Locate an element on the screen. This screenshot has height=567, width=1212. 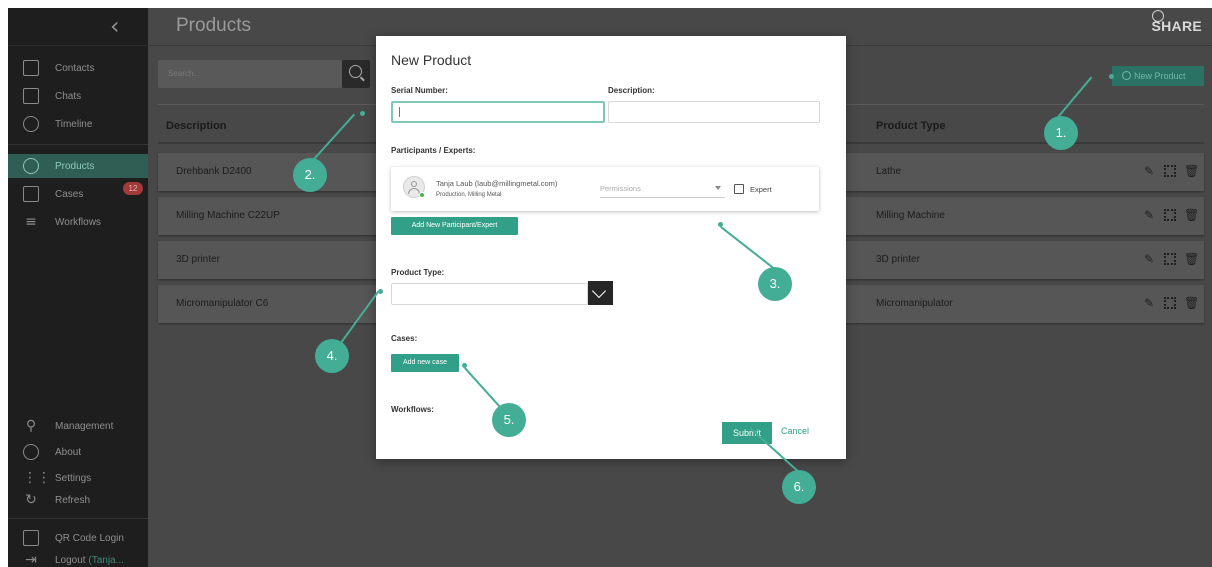
sidebar-item-qr-login: QR Code Login is located at coordinates (78, 538).